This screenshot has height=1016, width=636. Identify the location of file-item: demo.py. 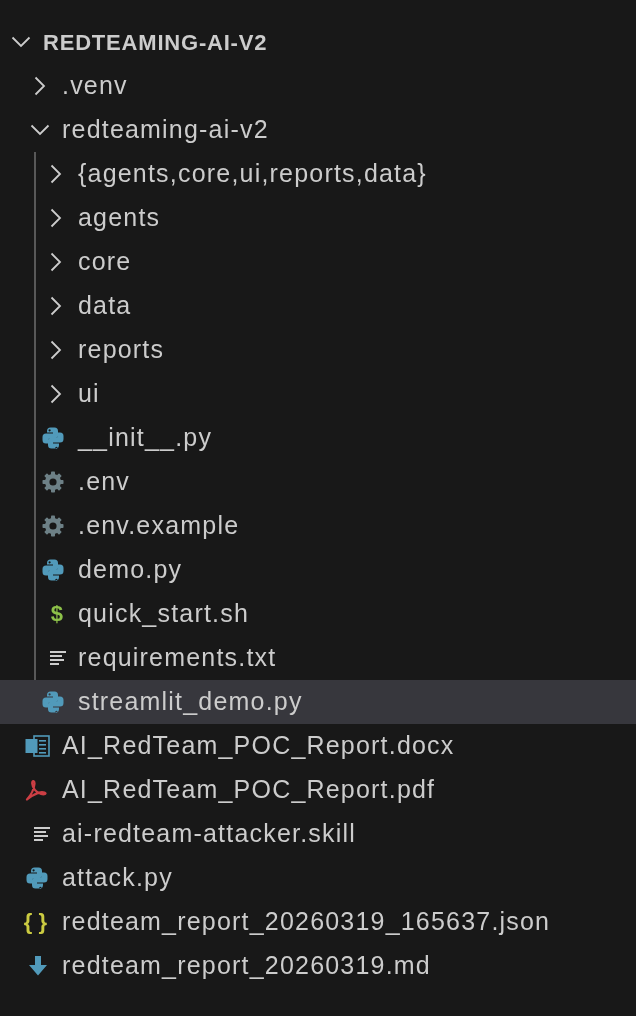
(318, 570).